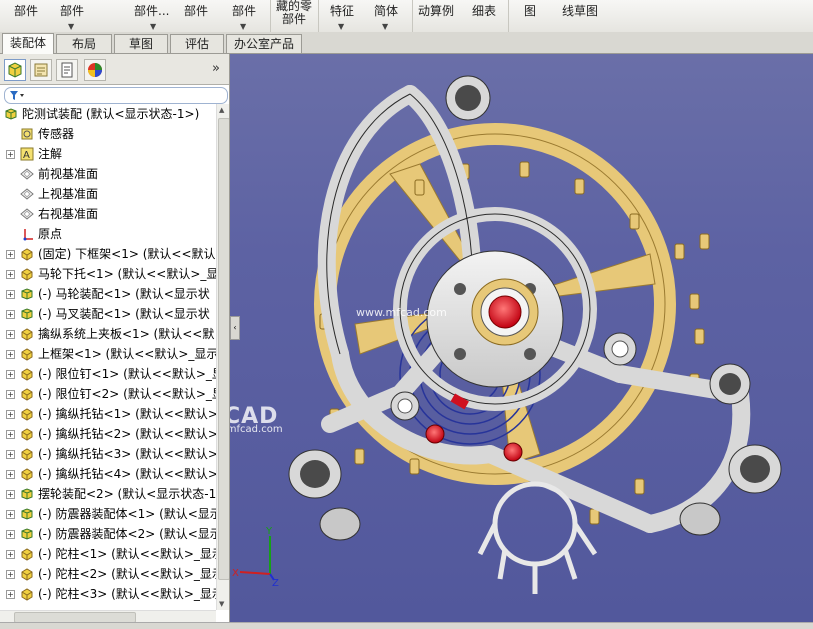 Image resolution: width=813 pixels, height=629 pixels. Describe the element at coordinates (108, 114) in the screenshot. I see `tree-item: 陀测试装配 (默认<显示状态-1>)` at that location.